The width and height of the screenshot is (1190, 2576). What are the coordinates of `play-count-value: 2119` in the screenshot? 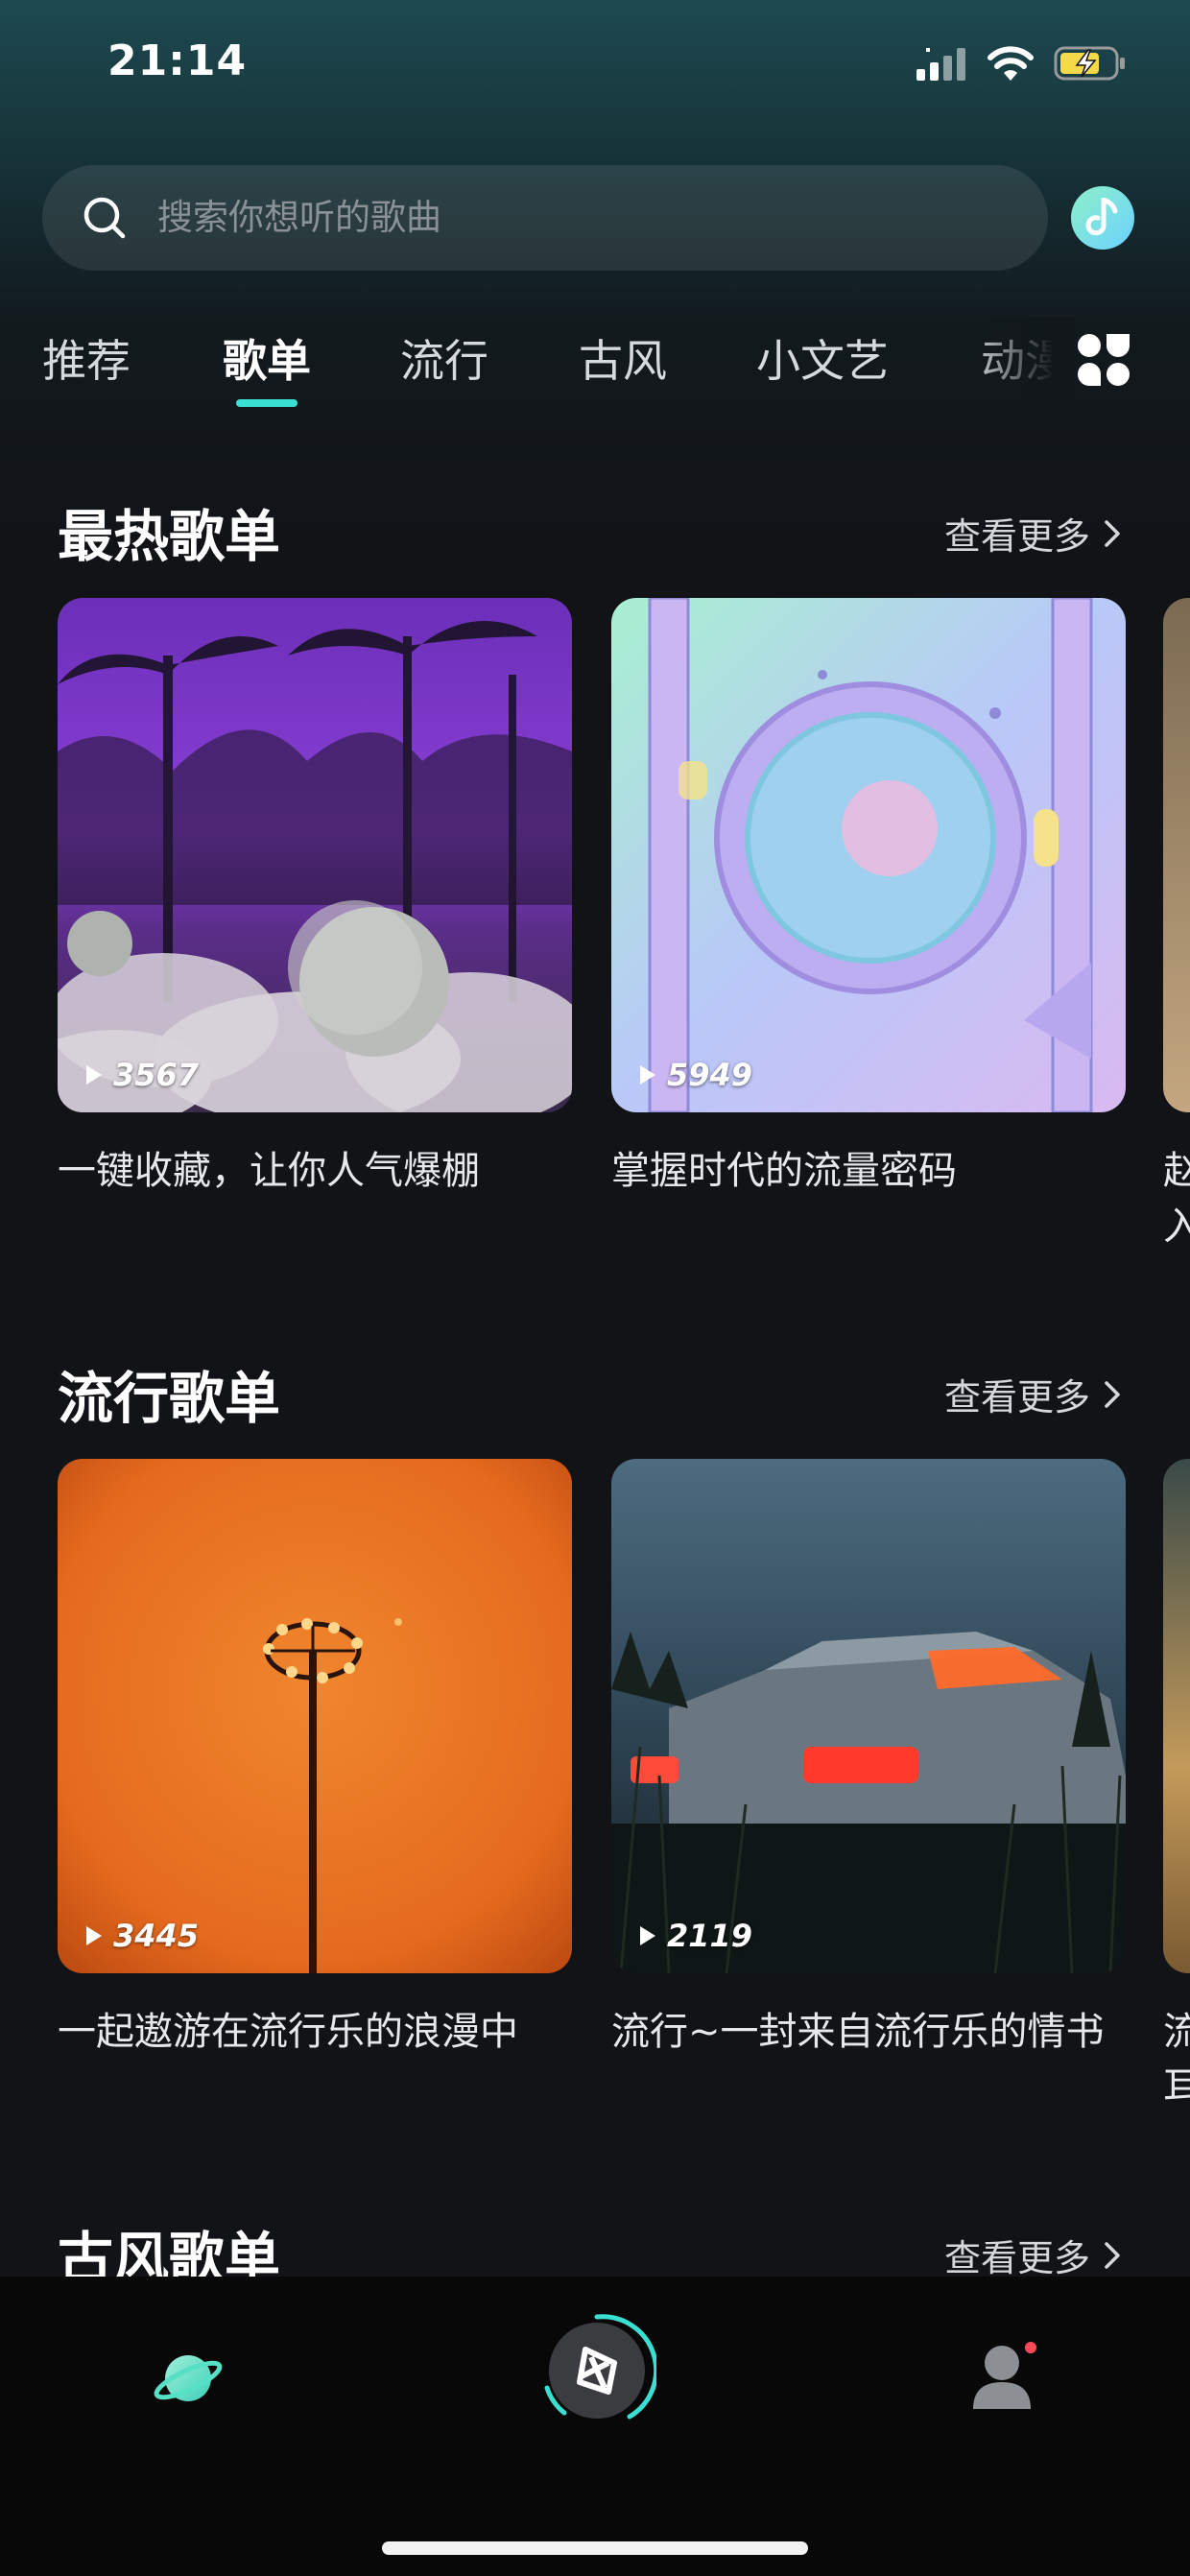 It's located at (710, 1936).